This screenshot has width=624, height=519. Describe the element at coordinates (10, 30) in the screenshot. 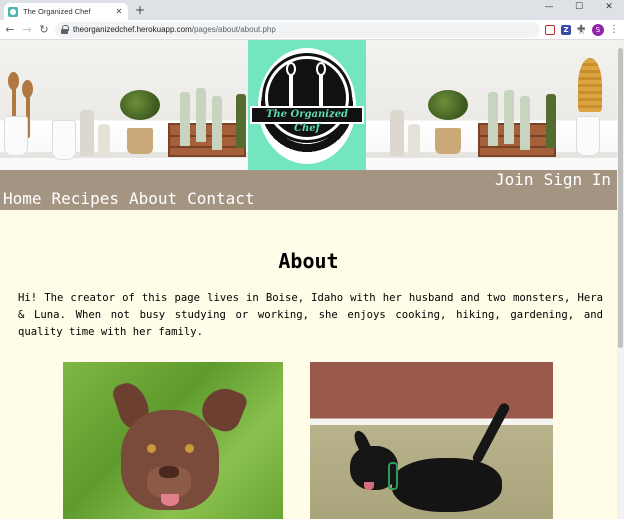

I see `back-arrow-icon: ←` at that location.